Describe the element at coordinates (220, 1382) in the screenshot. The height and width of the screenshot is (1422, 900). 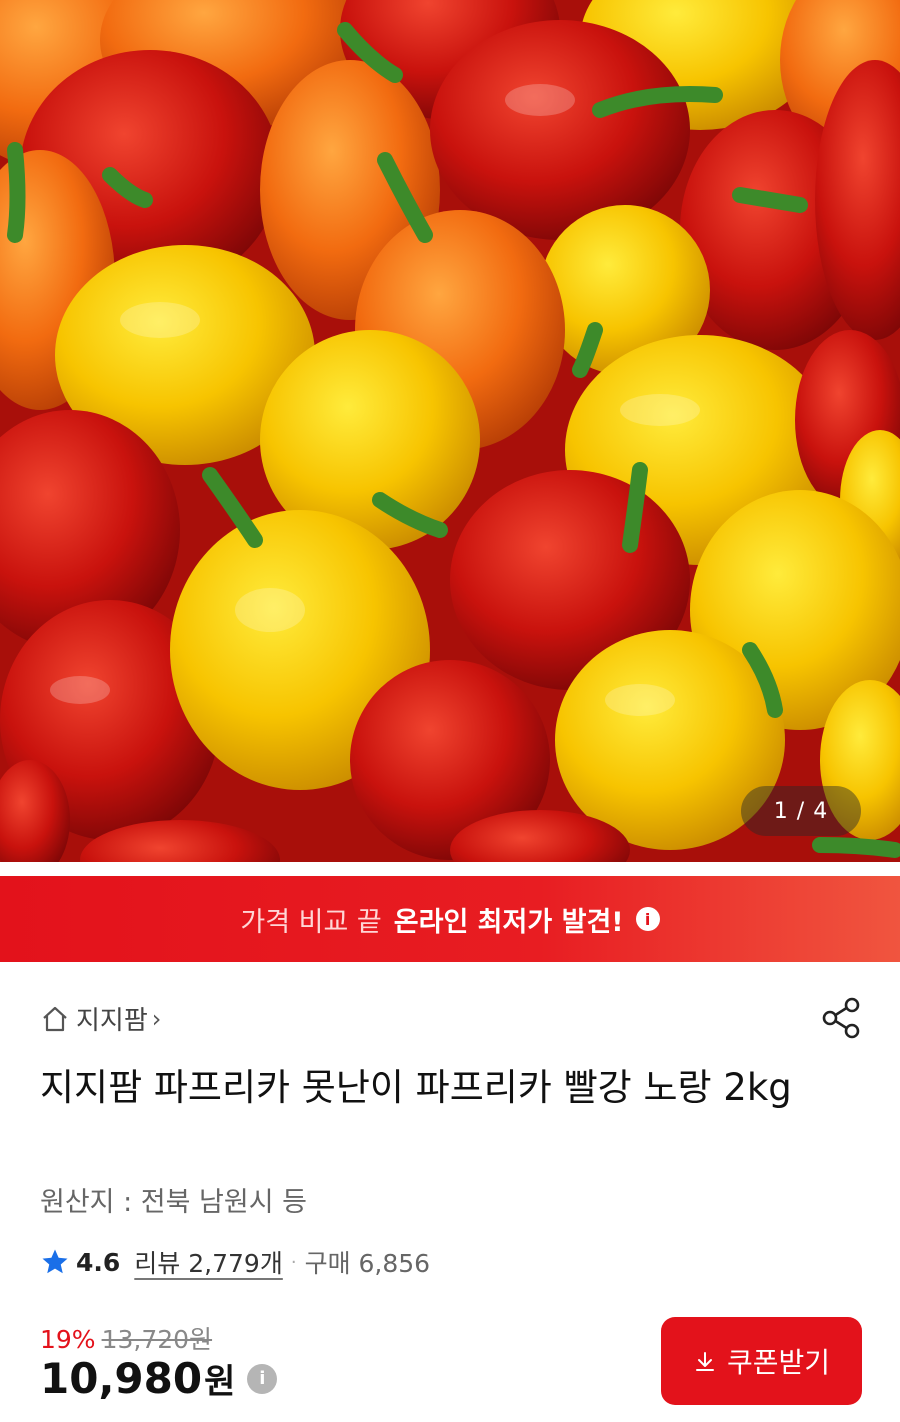
I see `currency-unit: 원` at that location.